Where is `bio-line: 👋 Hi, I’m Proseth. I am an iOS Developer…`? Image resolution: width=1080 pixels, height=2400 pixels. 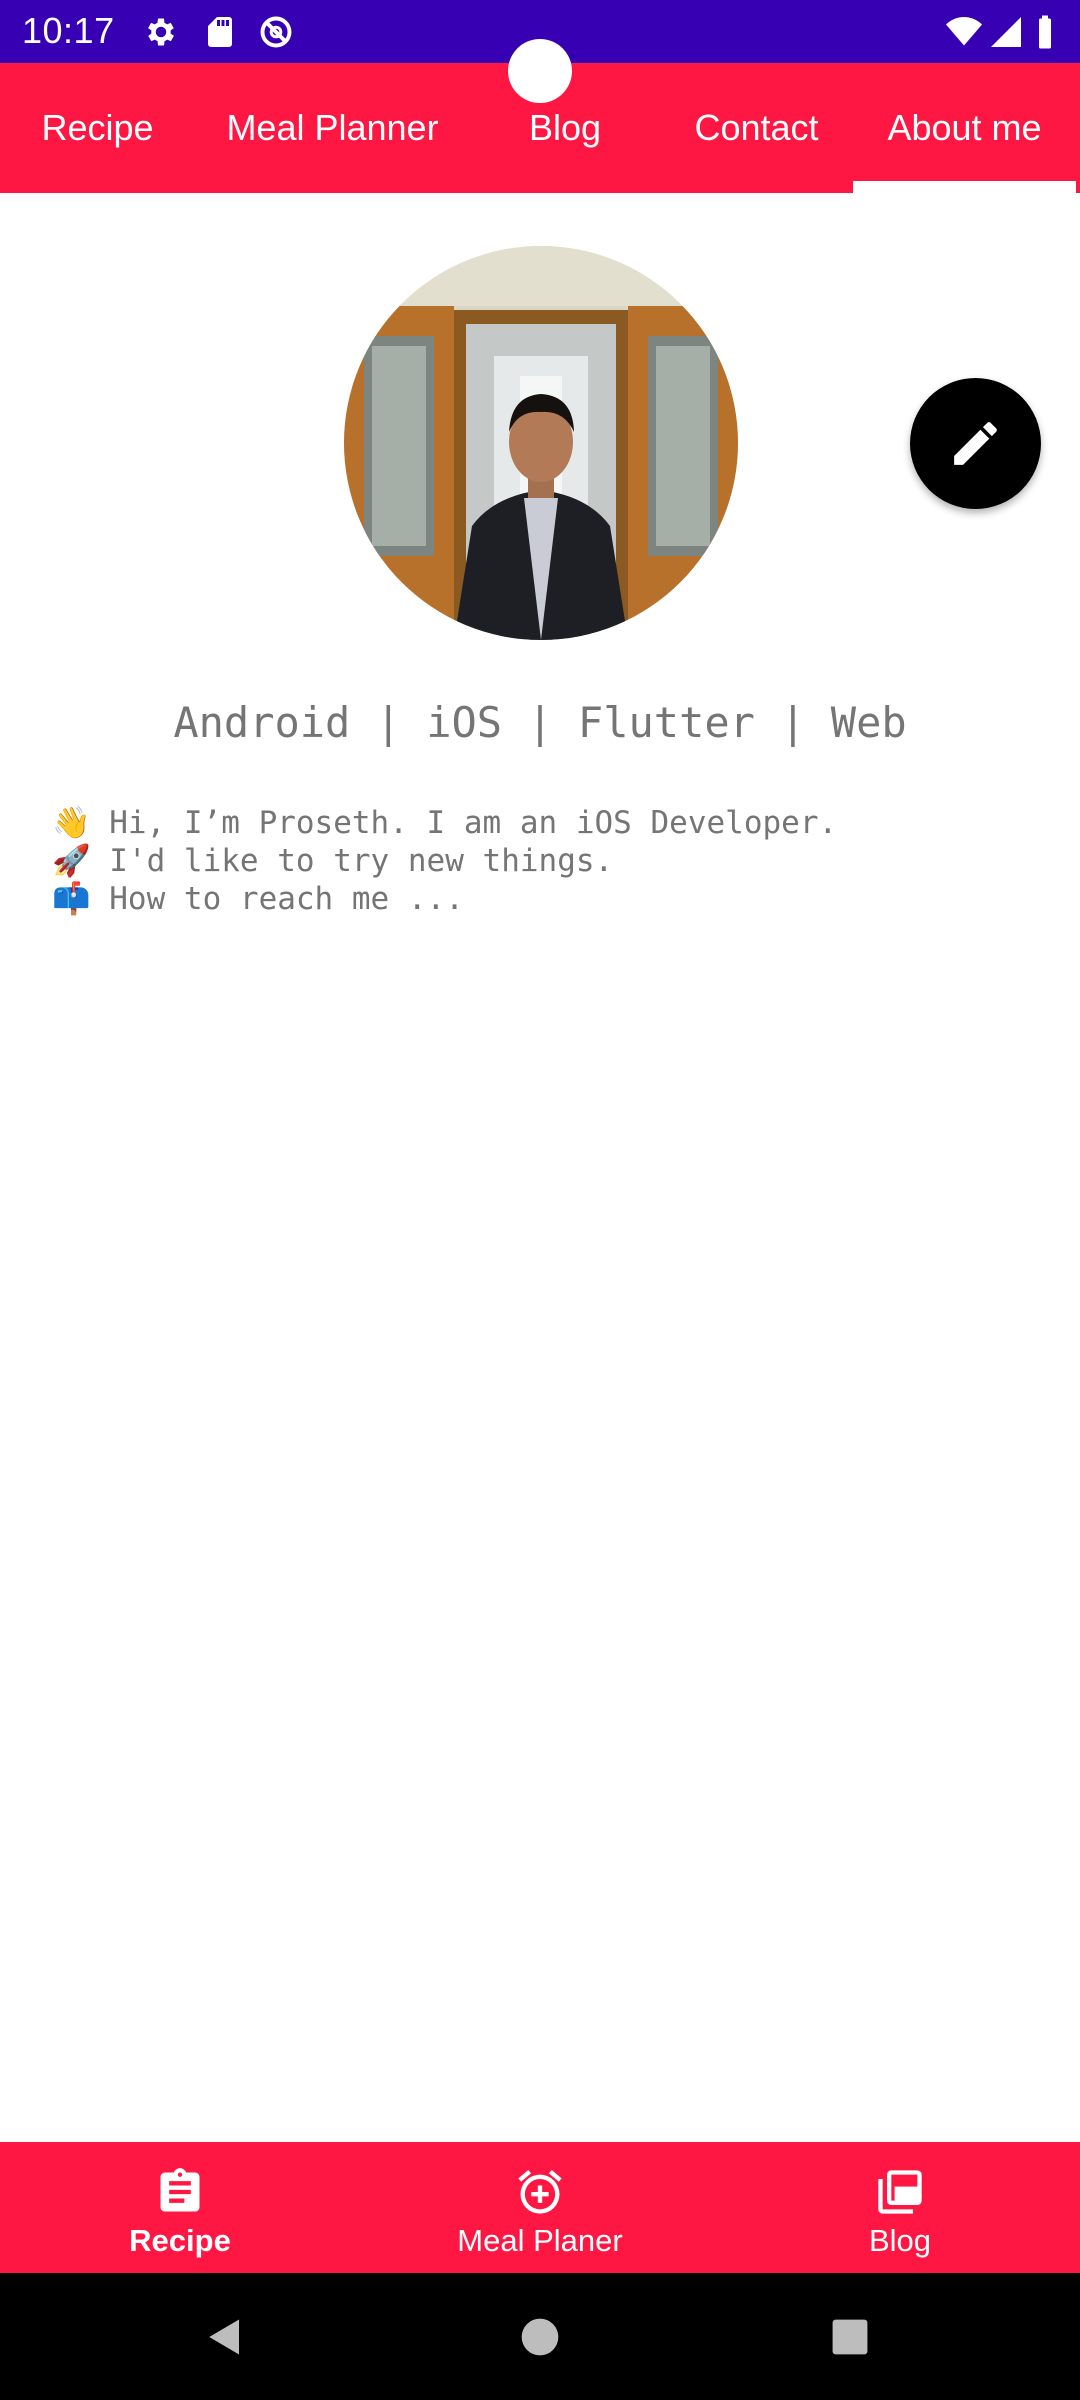
bio-line: 👋 Hi, I’m Proseth. I am an iOS Developer… is located at coordinates (445, 823).